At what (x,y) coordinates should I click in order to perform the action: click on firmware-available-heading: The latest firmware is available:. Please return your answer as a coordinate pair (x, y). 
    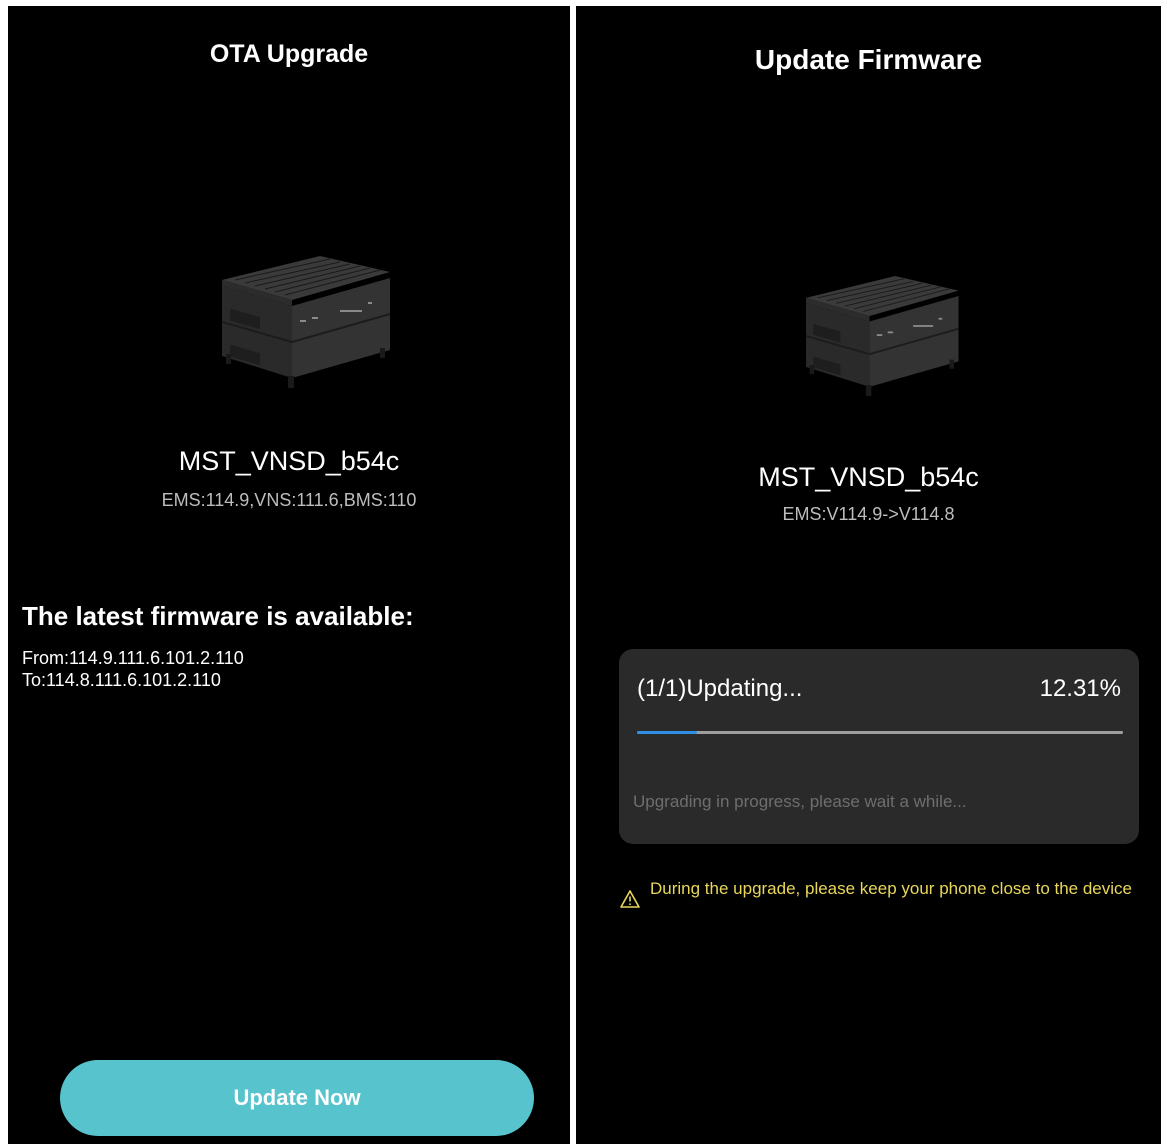
    Looking at the image, I should click on (218, 616).